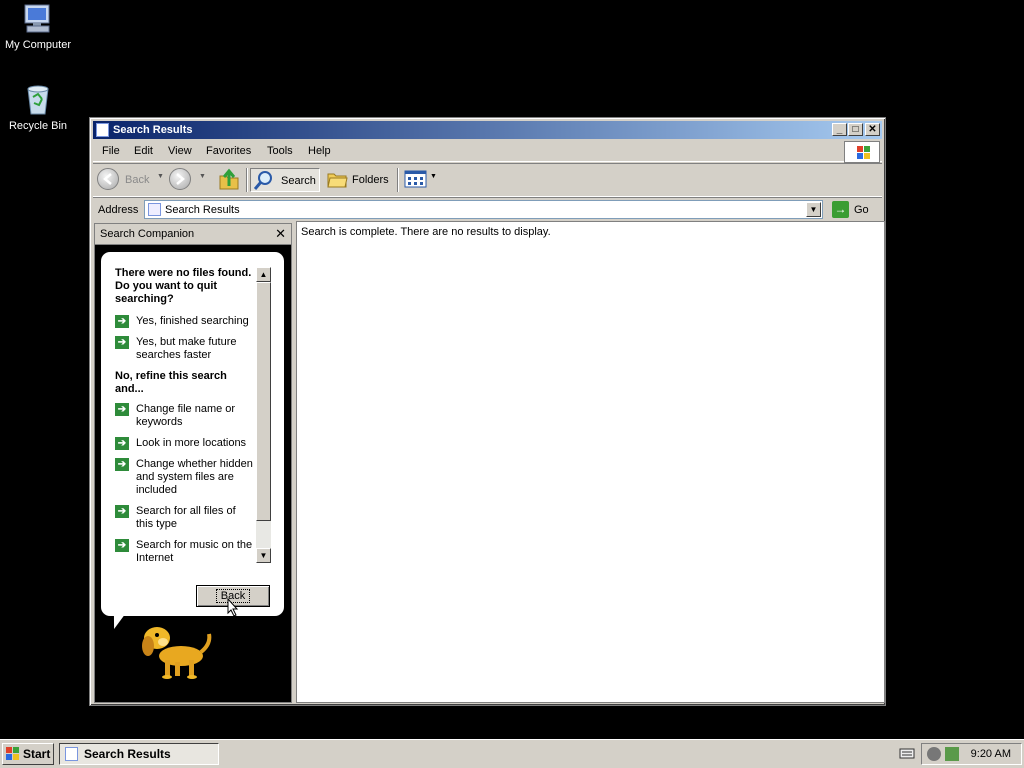  What do you see at coordinates (862, 152) in the screenshot?
I see `windows-logo-icon` at bounding box center [862, 152].